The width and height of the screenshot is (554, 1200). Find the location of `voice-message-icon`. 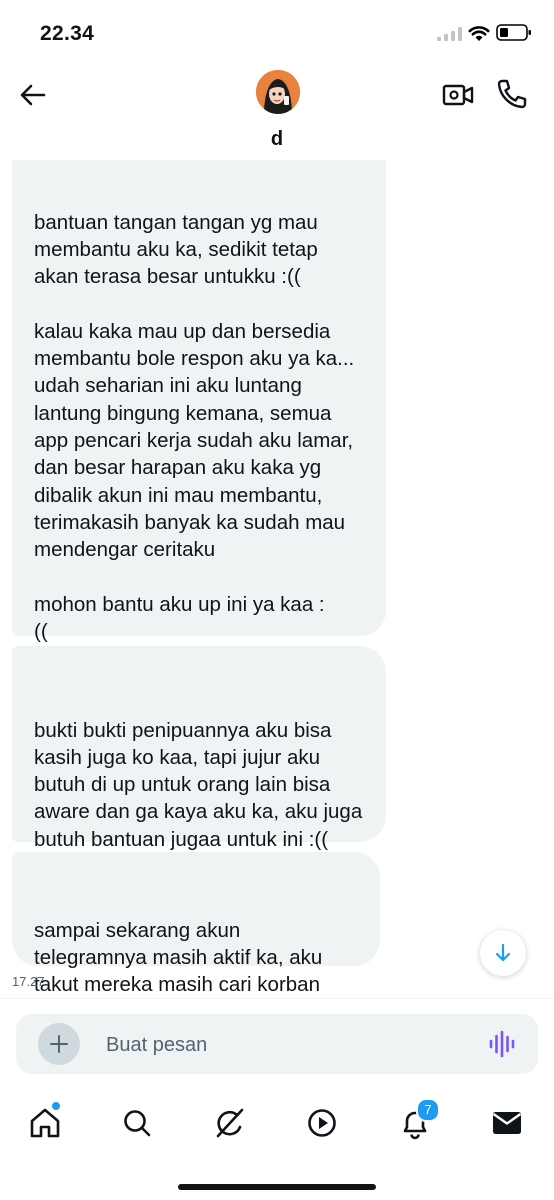

voice-message-icon is located at coordinates (502, 1044).